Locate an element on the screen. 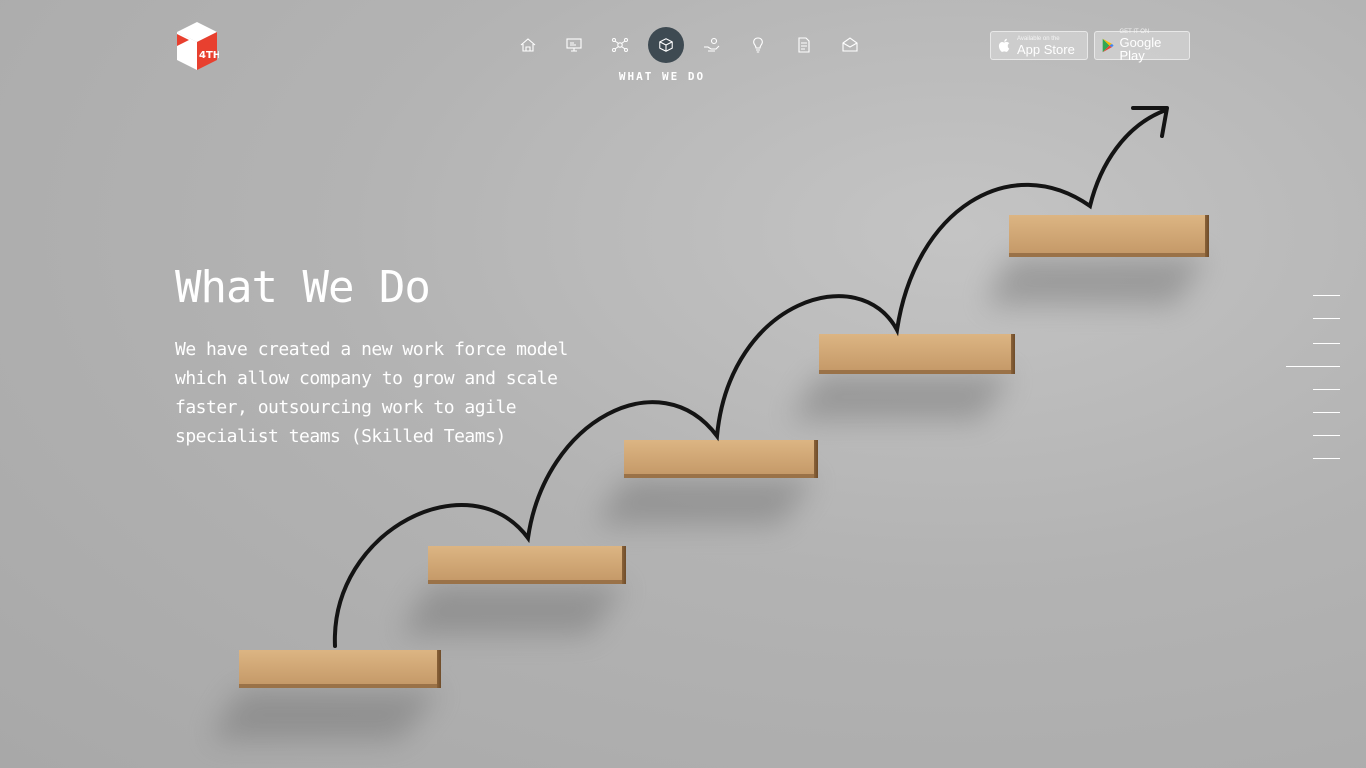 This screenshot has width=1366, height=768. nav-active-bubble is located at coordinates (666, 45).